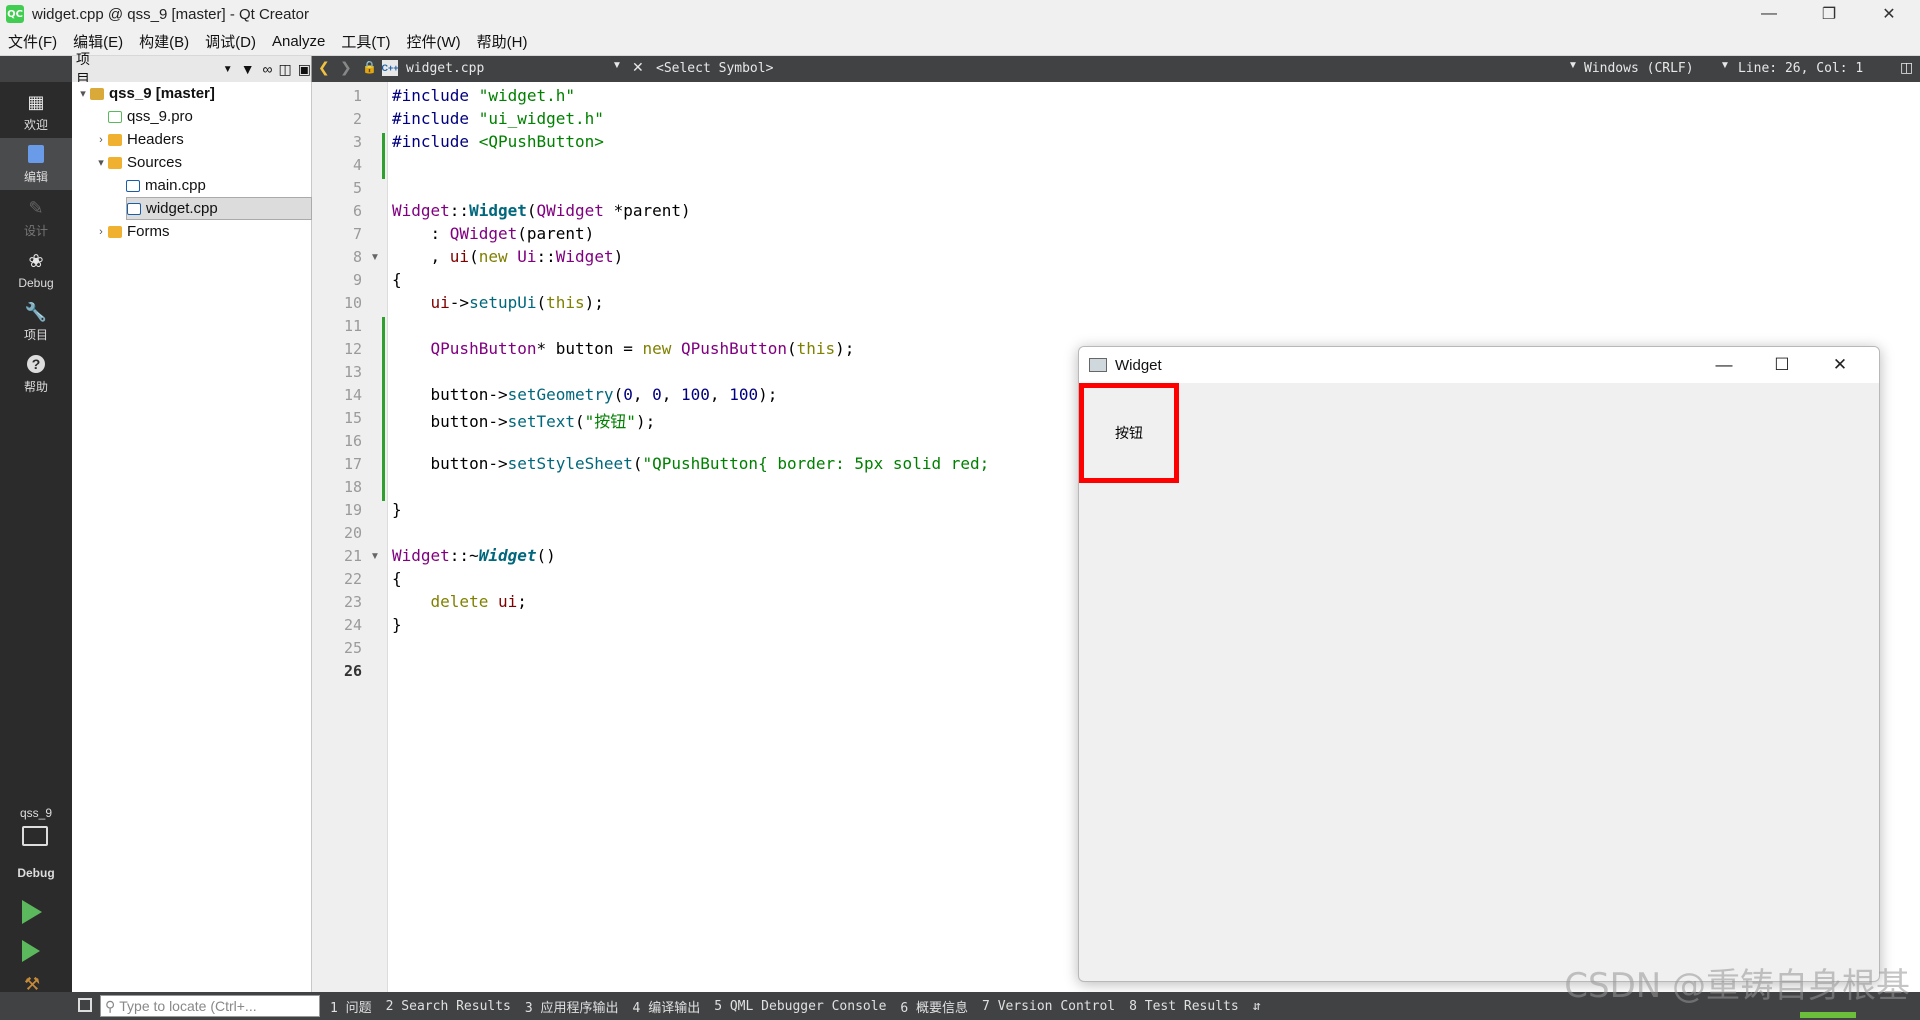 The image size is (1920, 1020). Describe the element at coordinates (182, 208) in the screenshot. I see `tree-item-label: widget.cpp` at that location.